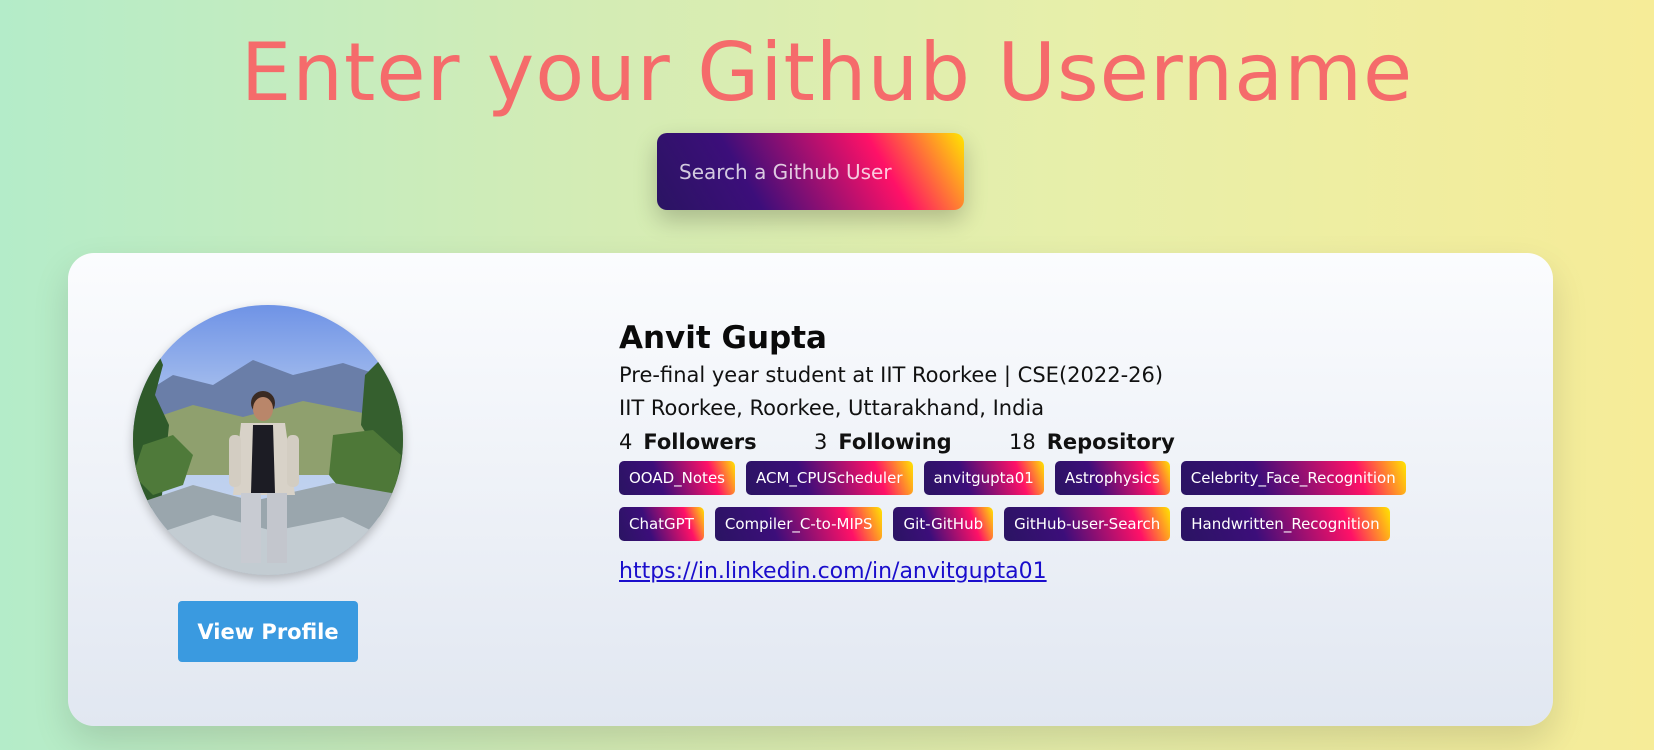 The image size is (1654, 750). I want to click on repo-tag: ACM_CPUScheduler, so click(829, 478).